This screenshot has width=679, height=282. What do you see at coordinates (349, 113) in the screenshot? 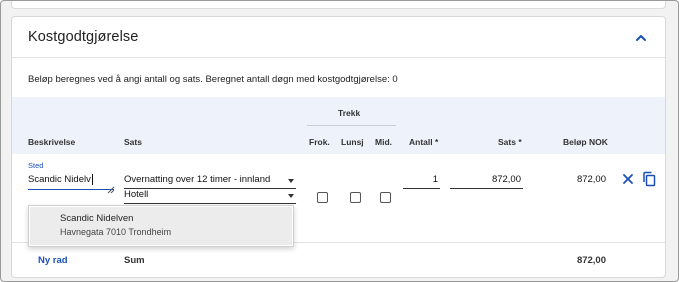
I see `trekk-group-header: Trekk` at bounding box center [349, 113].